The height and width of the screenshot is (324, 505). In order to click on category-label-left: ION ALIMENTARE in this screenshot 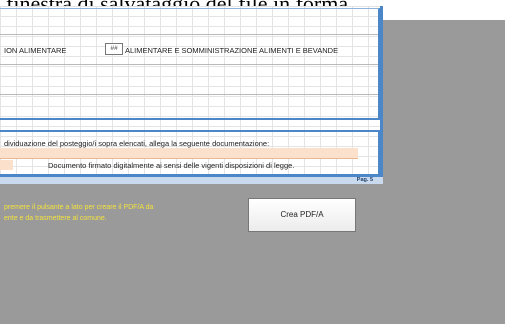, I will do `click(35, 50)`.